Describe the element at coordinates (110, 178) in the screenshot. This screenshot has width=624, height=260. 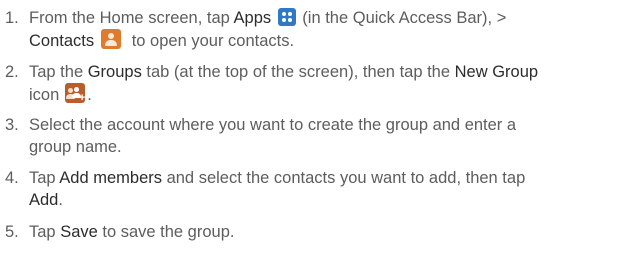
I see `add-members-label: Add members` at that location.